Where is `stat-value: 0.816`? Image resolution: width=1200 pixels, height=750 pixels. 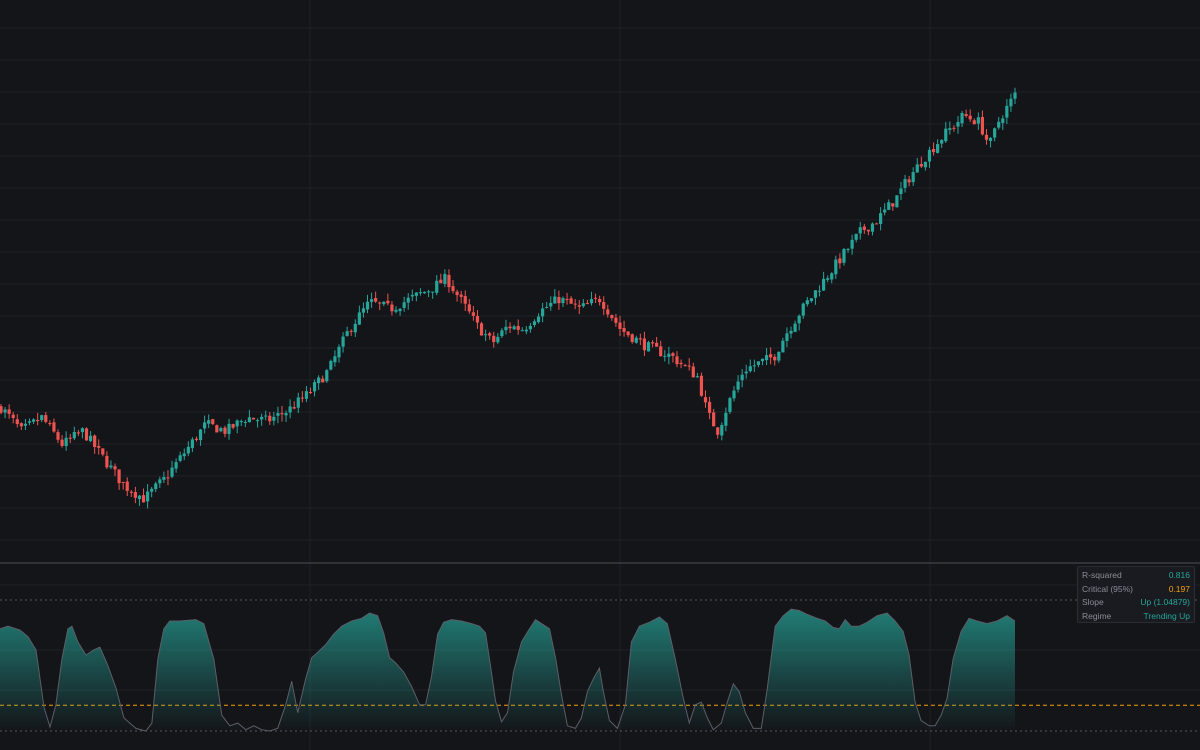 stat-value: 0.816 is located at coordinates (1179, 575).